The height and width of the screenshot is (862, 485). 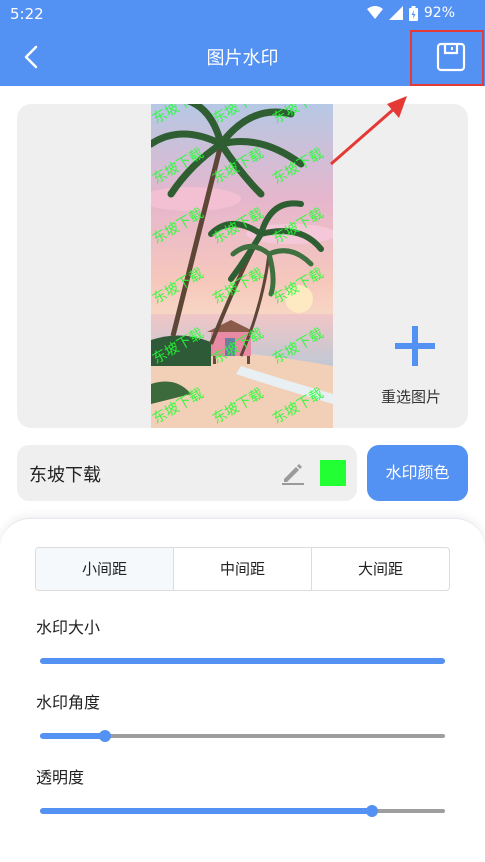 I want to click on status-time: 5:22, so click(x=27, y=14).